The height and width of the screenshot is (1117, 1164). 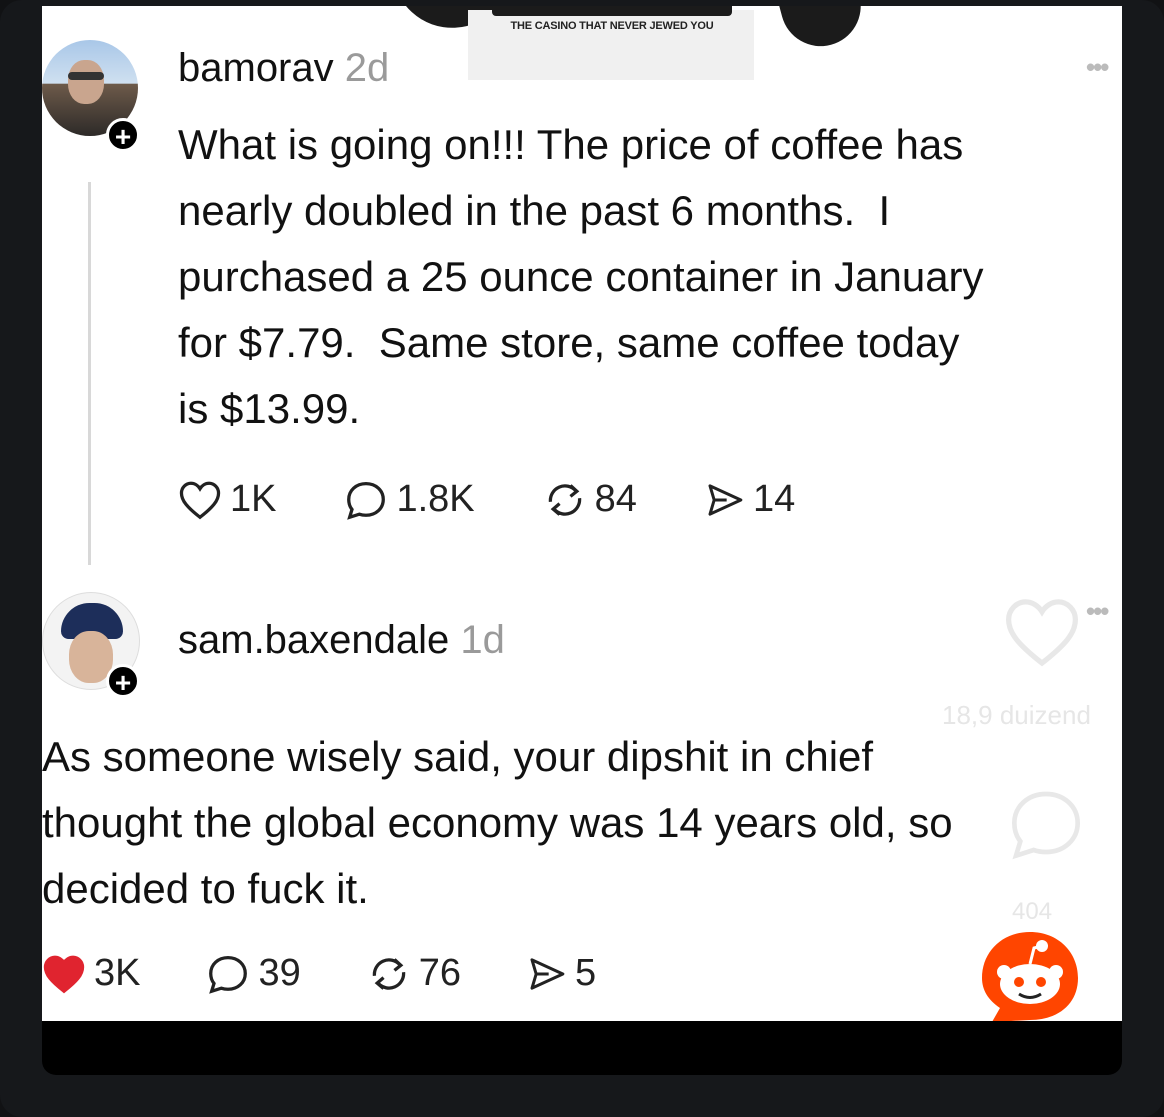 I want to click on bottom-bar, so click(x=582, y=1048).